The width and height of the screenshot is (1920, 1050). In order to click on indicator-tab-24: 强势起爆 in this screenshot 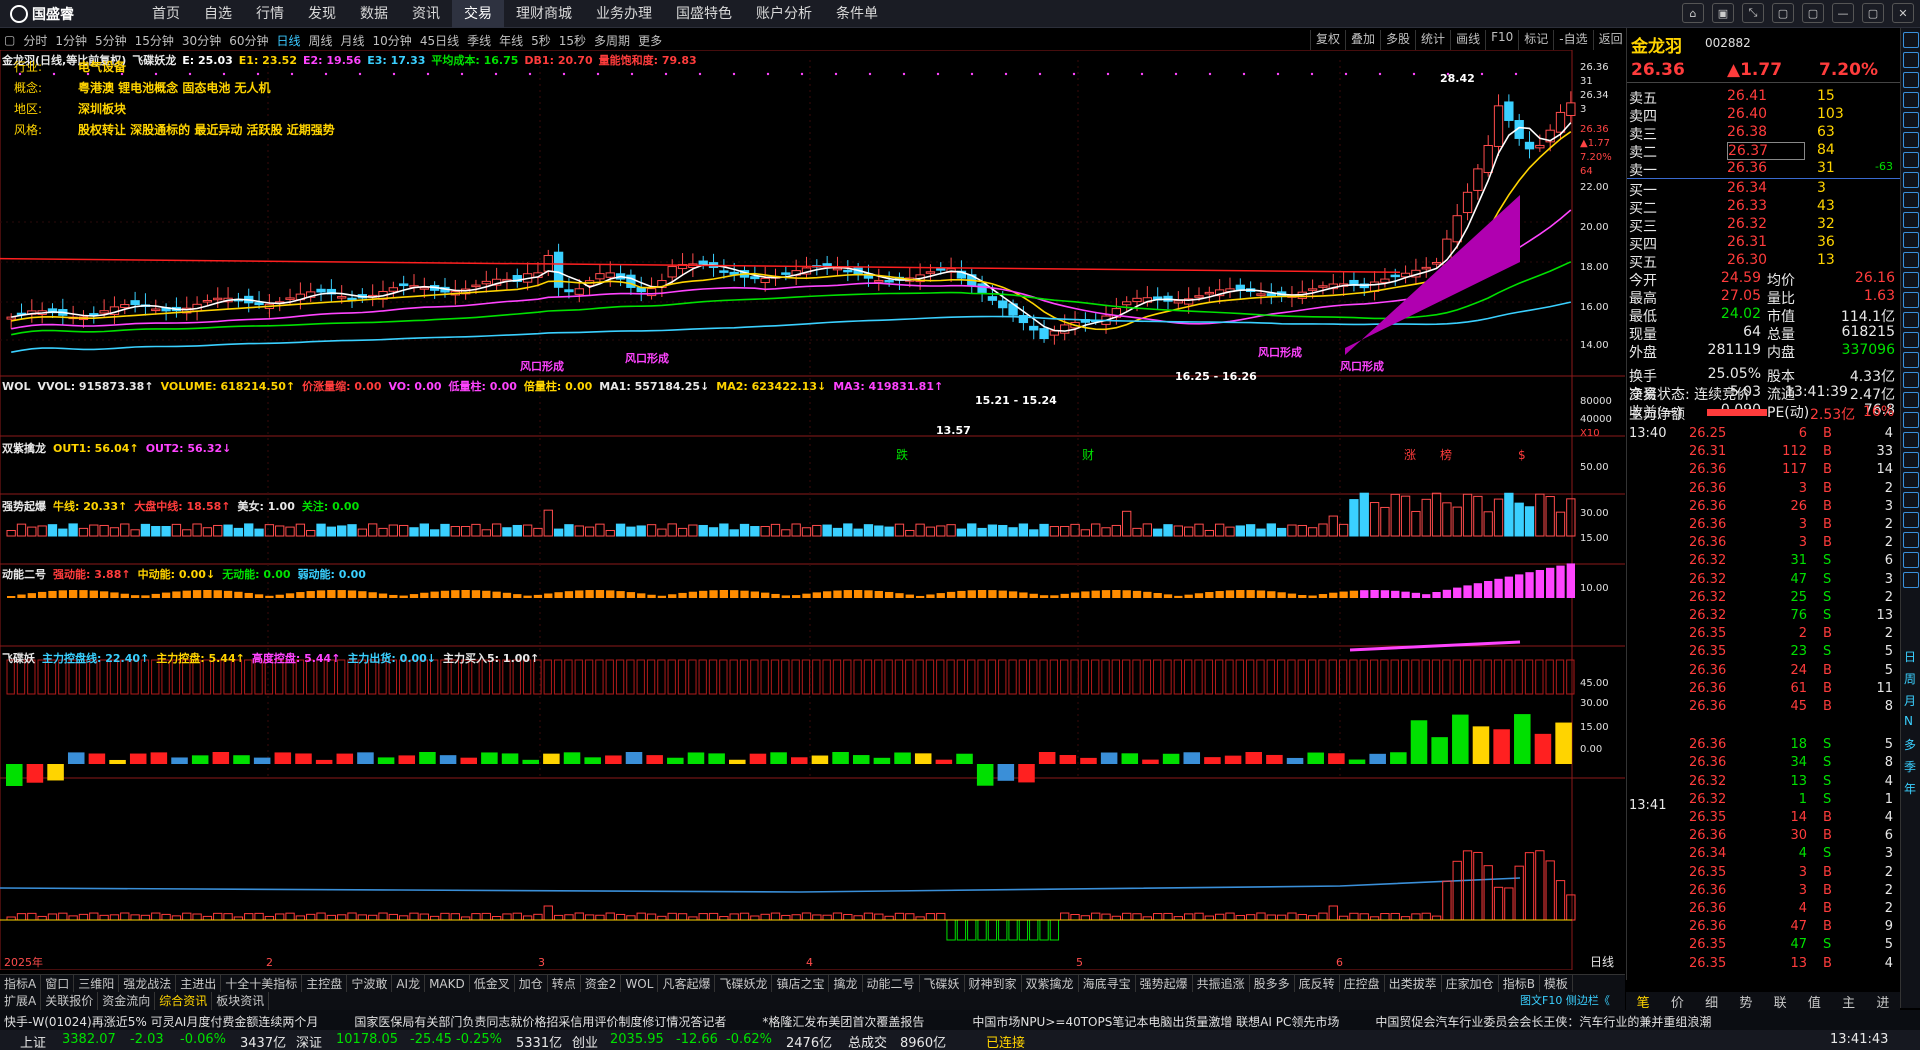, I will do `click(1164, 983)`.